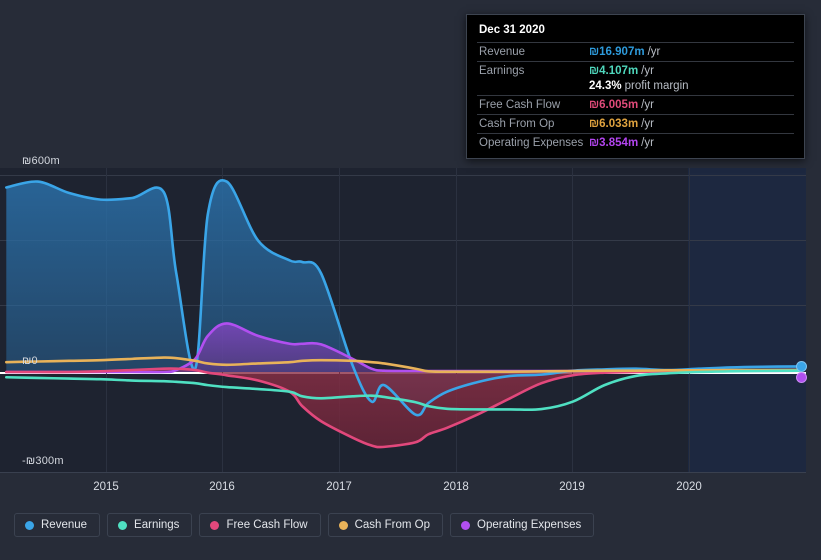 The width and height of the screenshot is (821, 560). I want to click on tooltip-row: Revenue ₪16.907m/yr, so click(635, 51).